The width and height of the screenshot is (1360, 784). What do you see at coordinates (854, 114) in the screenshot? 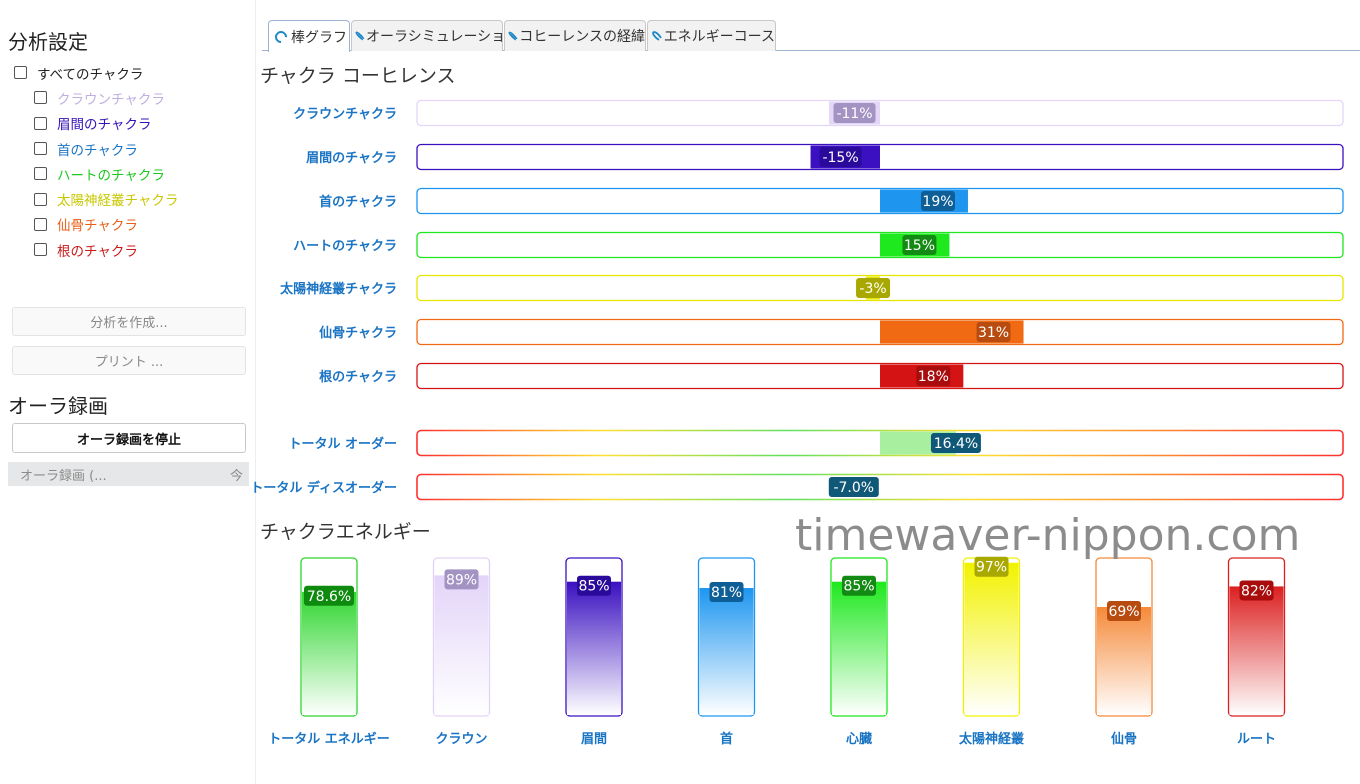
I see `coherence-value: -11%` at bounding box center [854, 114].